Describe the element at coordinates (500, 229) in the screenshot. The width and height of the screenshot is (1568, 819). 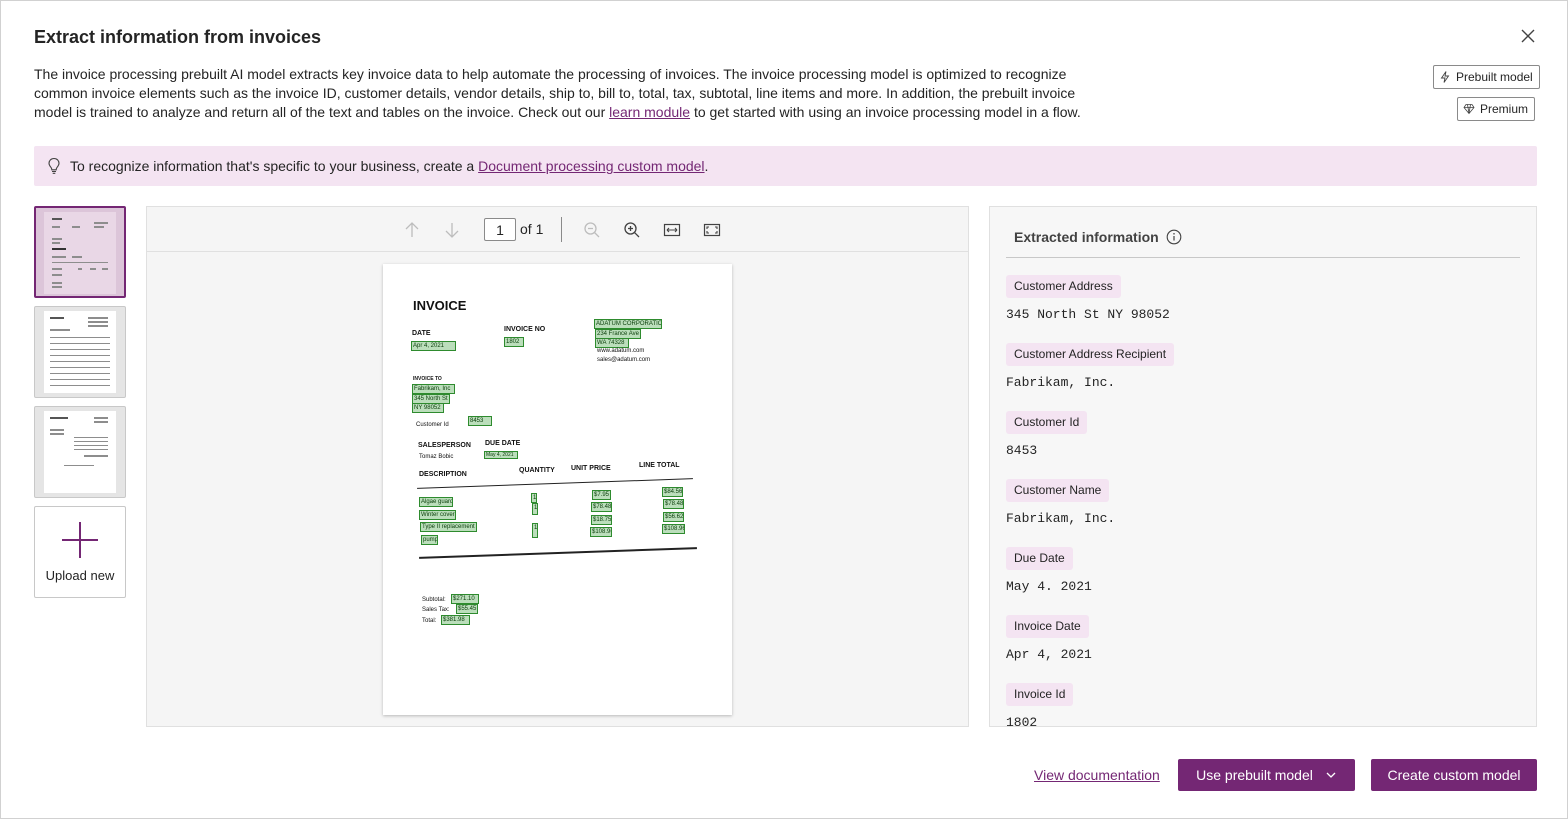
I see `page-number-input` at that location.